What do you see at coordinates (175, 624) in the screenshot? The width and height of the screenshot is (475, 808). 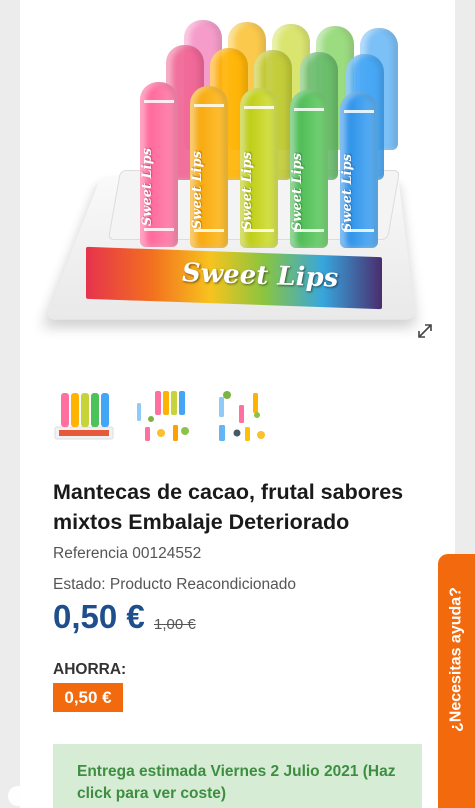 I see `old-price: 1,00 €` at bounding box center [175, 624].